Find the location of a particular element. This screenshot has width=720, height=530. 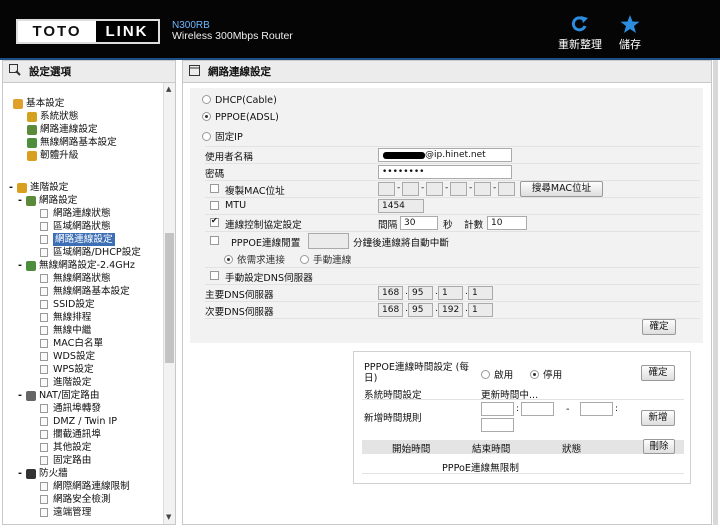

interval-unit: 秒 is located at coordinates (448, 225).